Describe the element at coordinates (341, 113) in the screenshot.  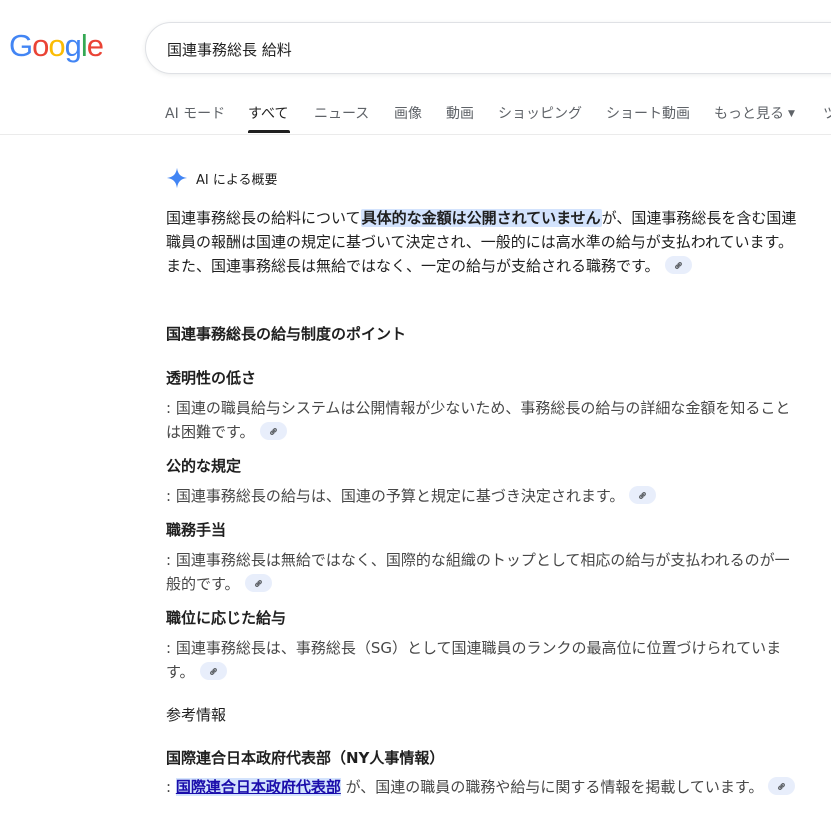
I see `tab-news: ニュース` at that location.